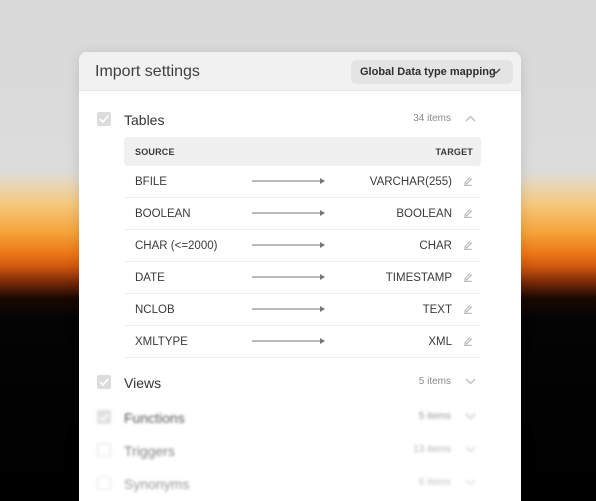 The image size is (596, 501). I want to click on section-name: Synonyms, so click(157, 484).